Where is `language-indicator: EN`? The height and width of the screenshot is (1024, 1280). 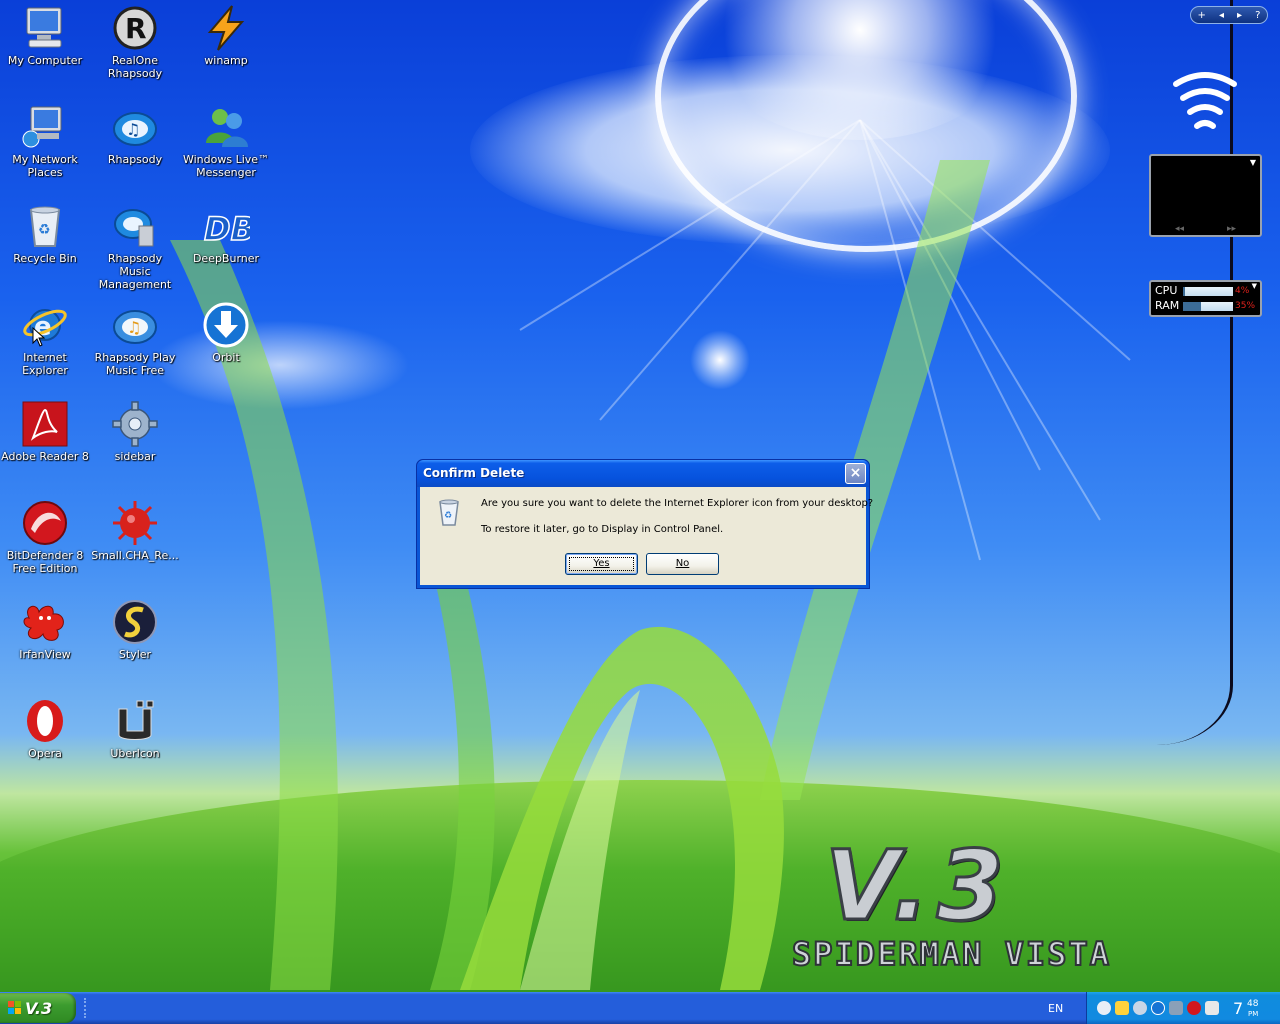 language-indicator: EN is located at coordinates (1055, 1008).